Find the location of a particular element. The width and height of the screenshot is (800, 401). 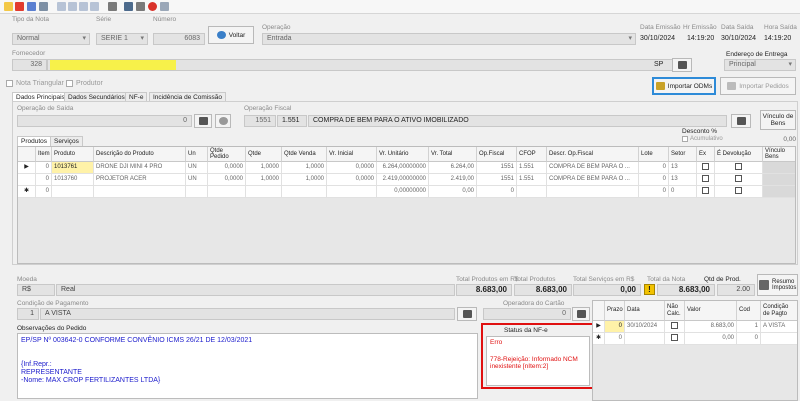

fornecedor-code: 328 is located at coordinates (29, 65).